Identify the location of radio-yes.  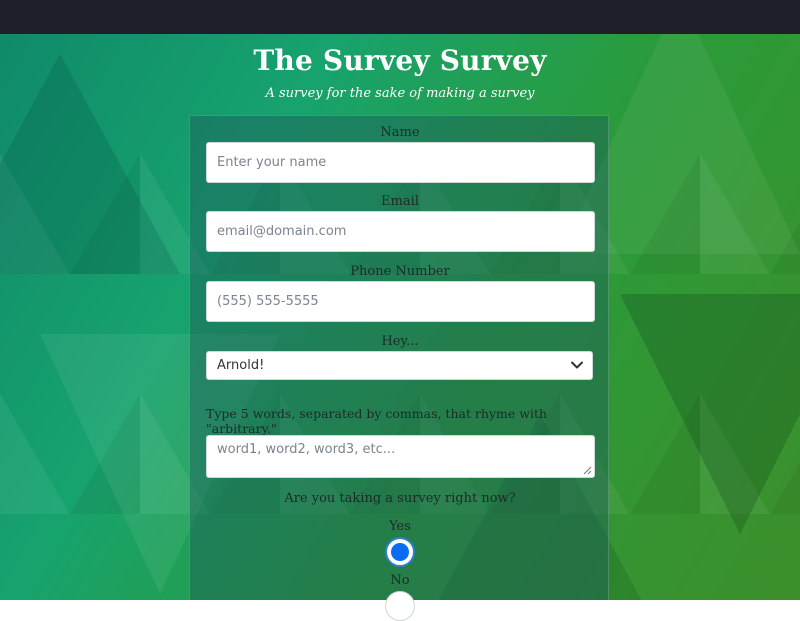
(400, 552).